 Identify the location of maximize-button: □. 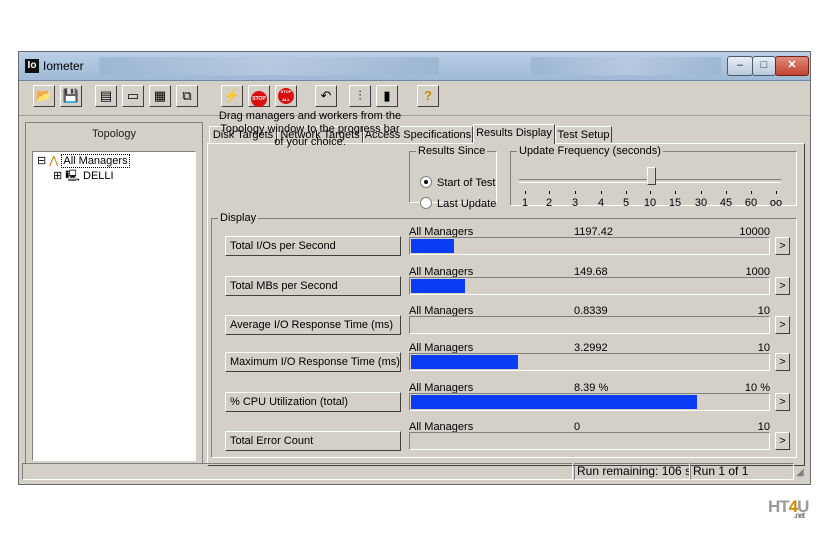
(764, 66).